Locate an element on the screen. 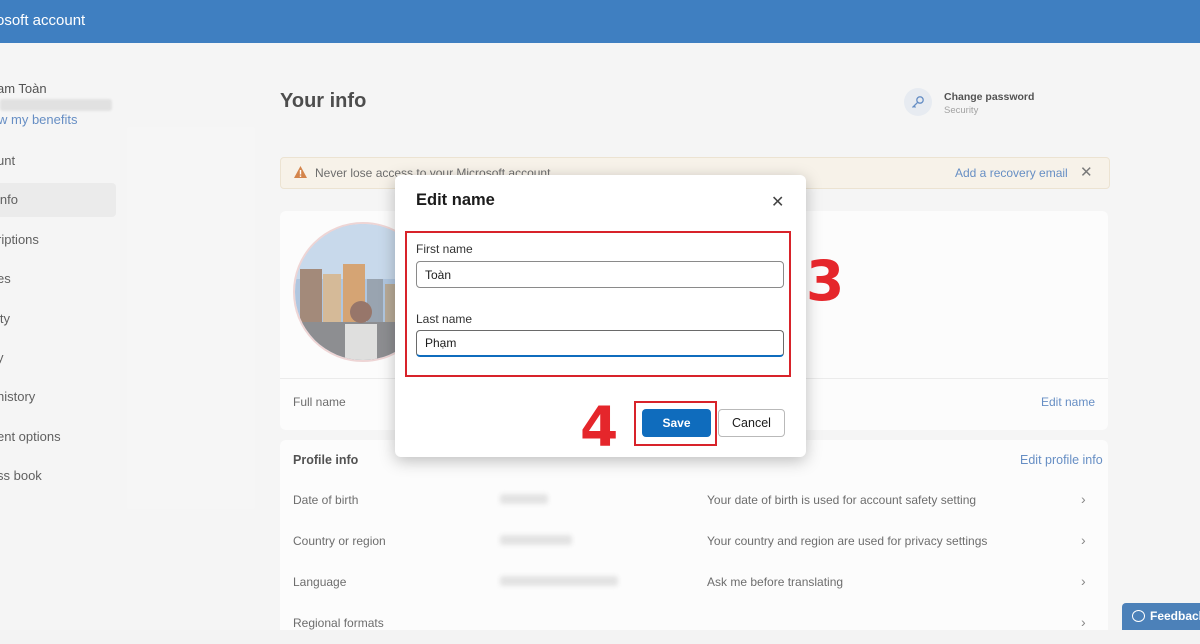  dialog-title: Edit name is located at coordinates (455, 200).